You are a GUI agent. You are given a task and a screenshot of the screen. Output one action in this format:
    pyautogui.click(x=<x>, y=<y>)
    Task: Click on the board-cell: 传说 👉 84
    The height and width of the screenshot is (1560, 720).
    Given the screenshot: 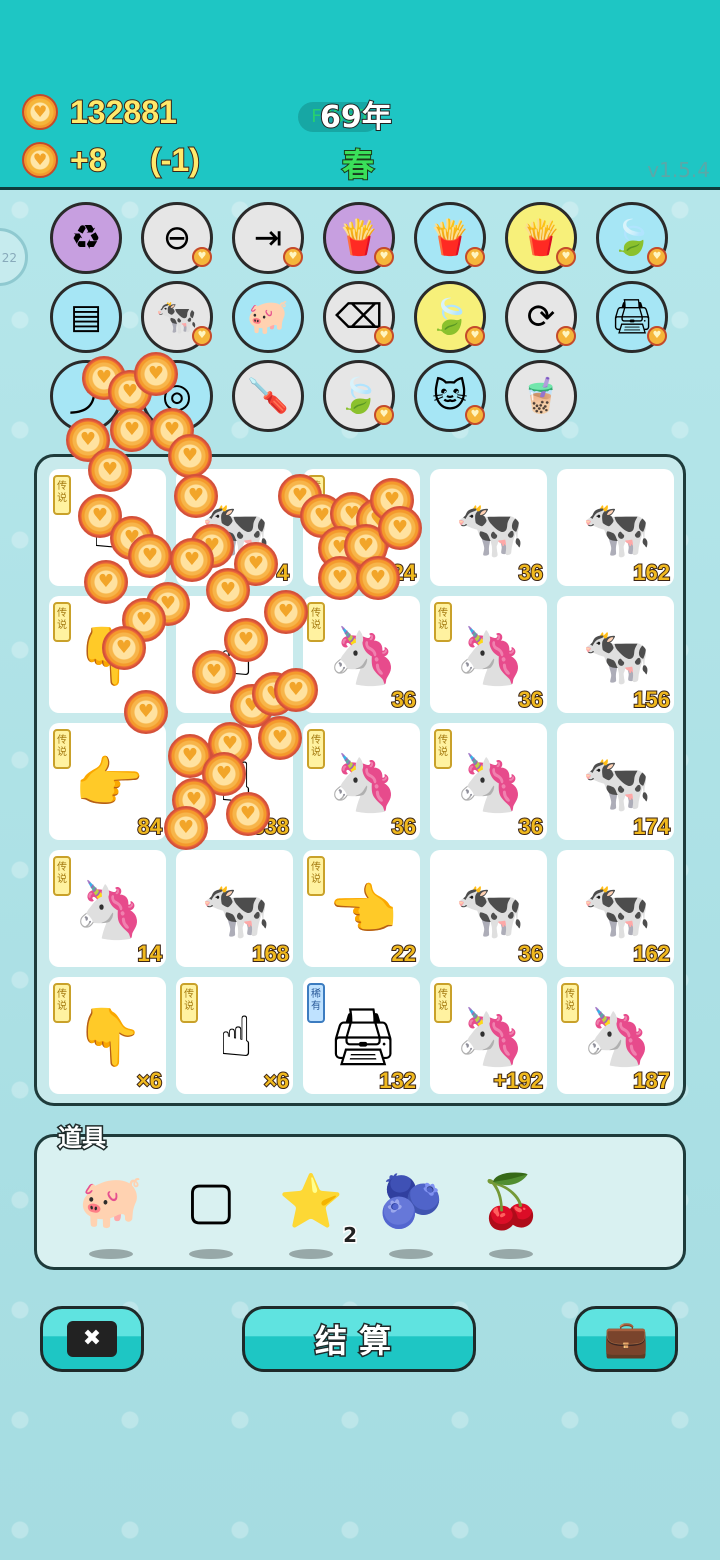 What is the action you would take?
    pyautogui.click(x=107, y=781)
    